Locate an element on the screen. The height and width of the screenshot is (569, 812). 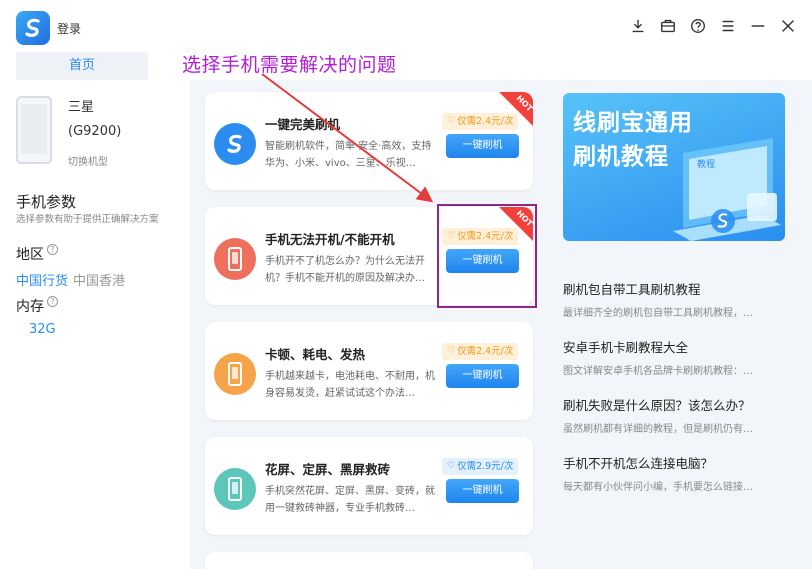
region-help-icon: ? is located at coordinates (52, 249).